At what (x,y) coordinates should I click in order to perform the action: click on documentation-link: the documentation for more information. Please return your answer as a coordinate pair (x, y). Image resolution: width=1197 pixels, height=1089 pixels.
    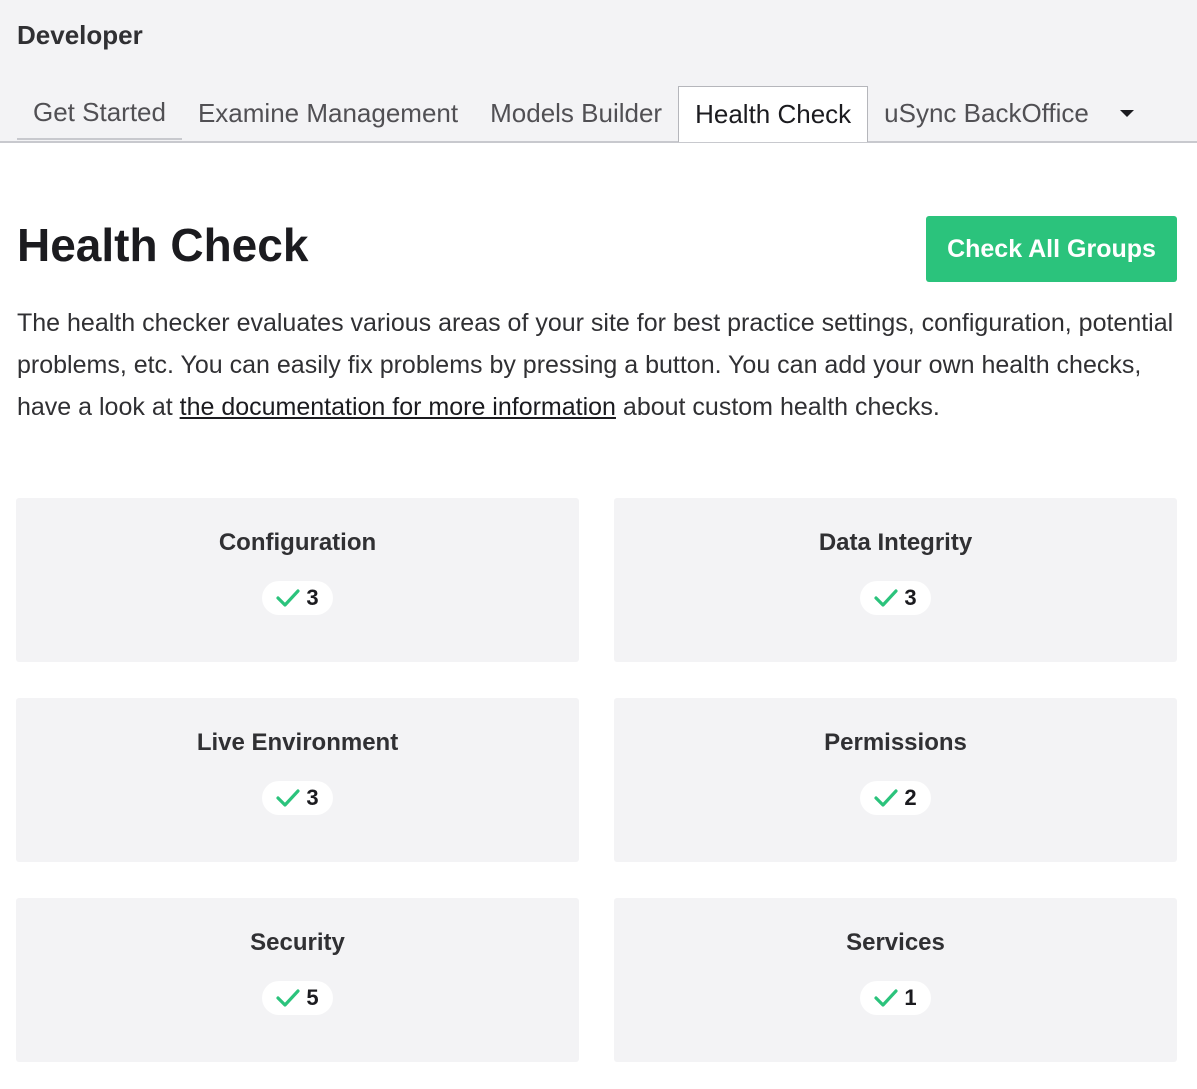
    Looking at the image, I should click on (398, 407).